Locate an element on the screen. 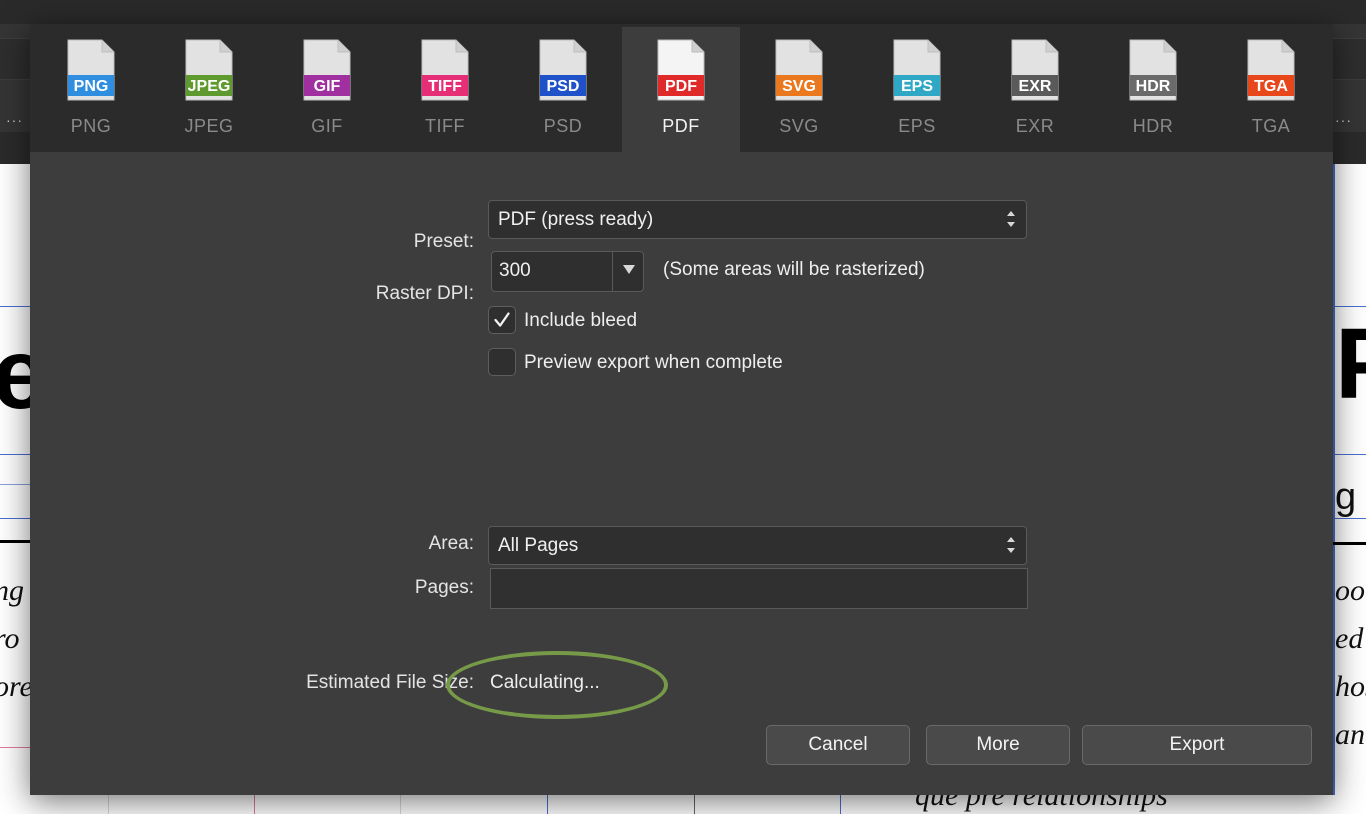  format-tab-label: JPEG is located at coordinates (209, 126).